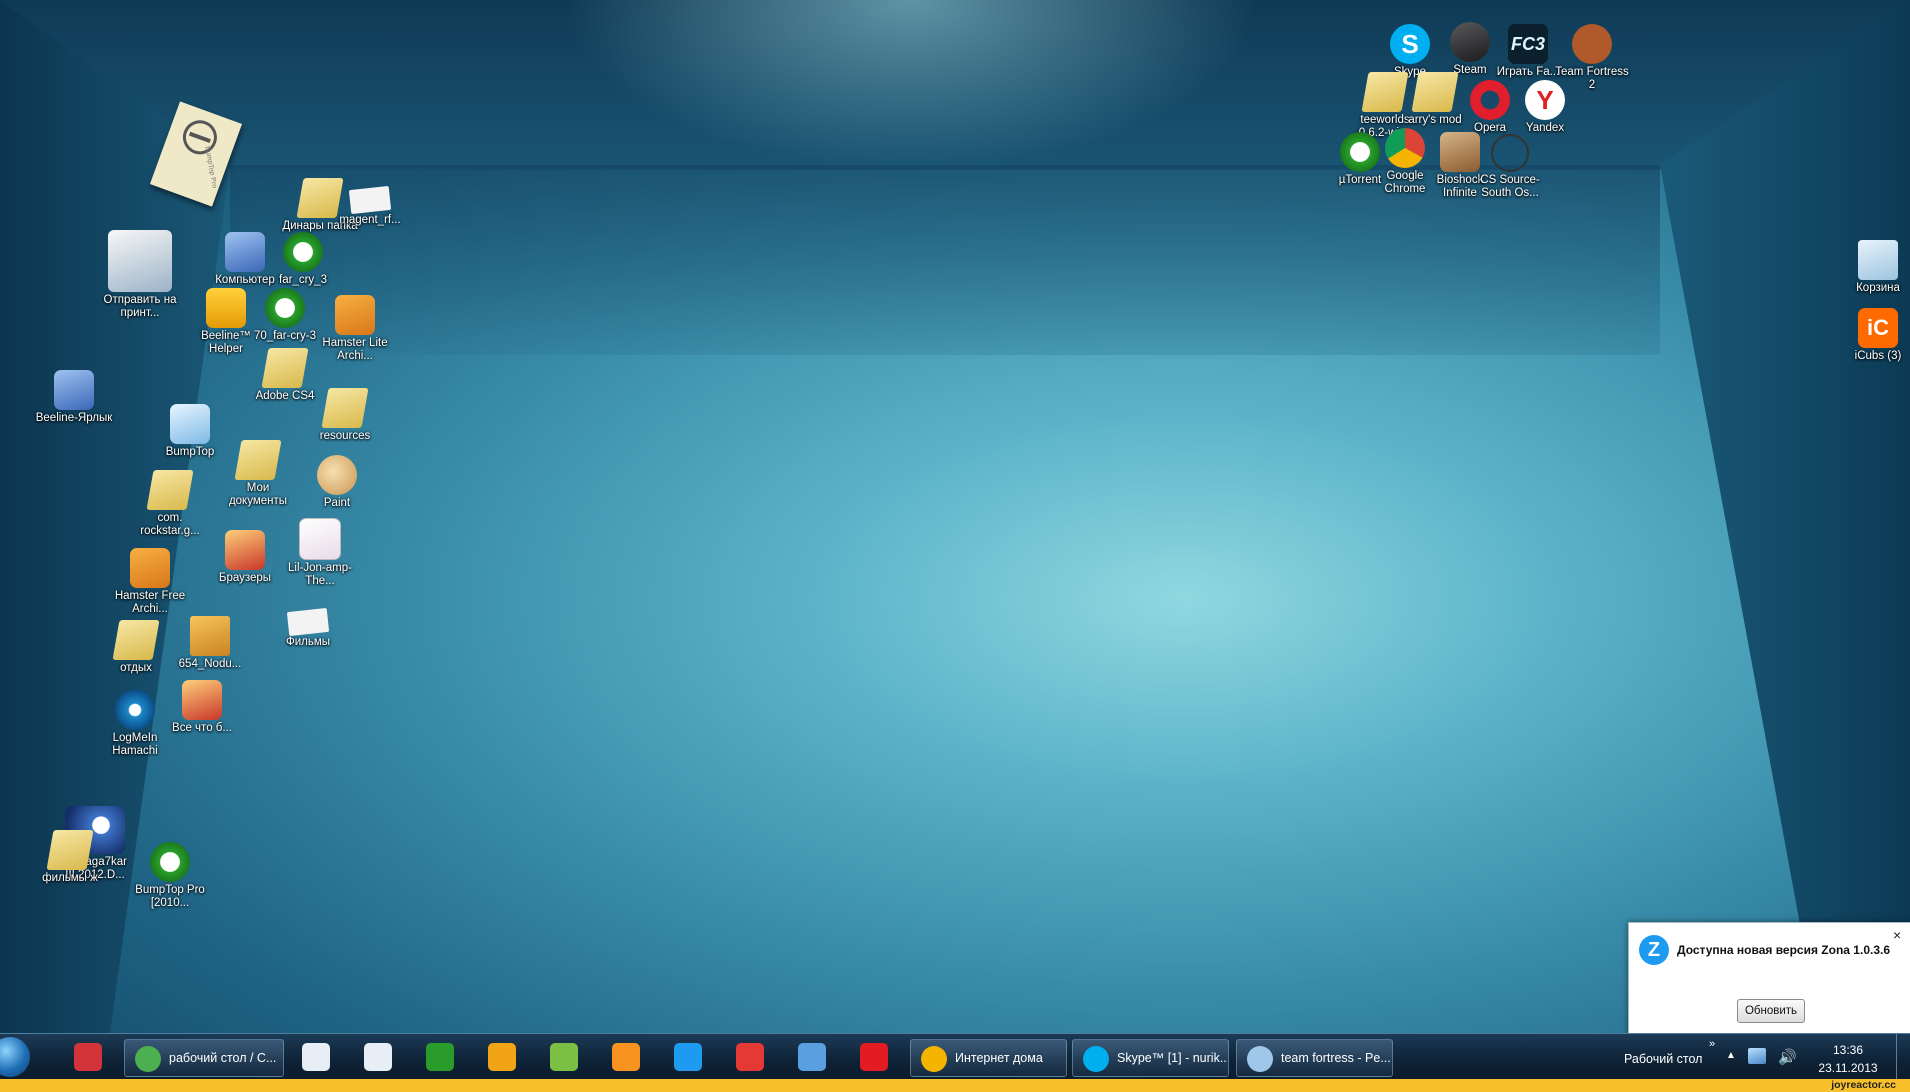 The width and height of the screenshot is (1910, 1092). What do you see at coordinates (1592, 44) in the screenshot?
I see `tf2-icon` at bounding box center [1592, 44].